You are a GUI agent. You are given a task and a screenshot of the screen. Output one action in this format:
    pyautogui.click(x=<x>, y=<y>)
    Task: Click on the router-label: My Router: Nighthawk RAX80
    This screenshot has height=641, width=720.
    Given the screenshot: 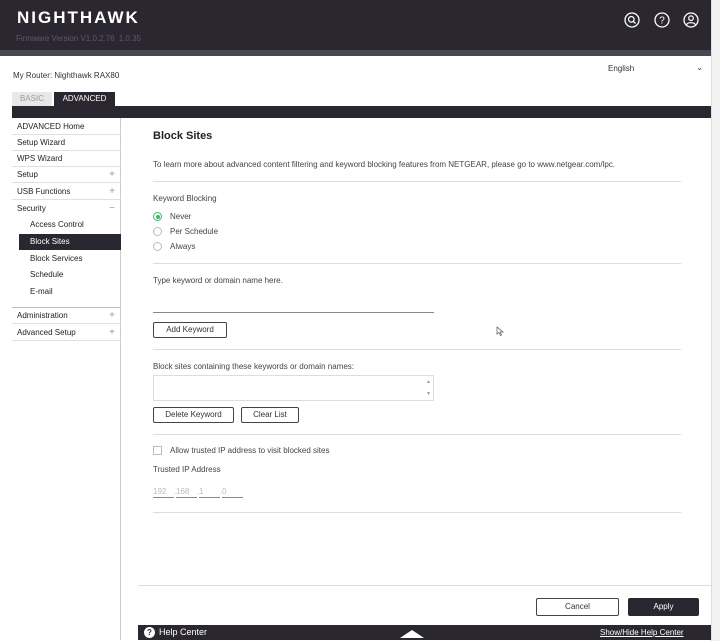 What is the action you would take?
    pyautogui.click(x=66, y=75)
    